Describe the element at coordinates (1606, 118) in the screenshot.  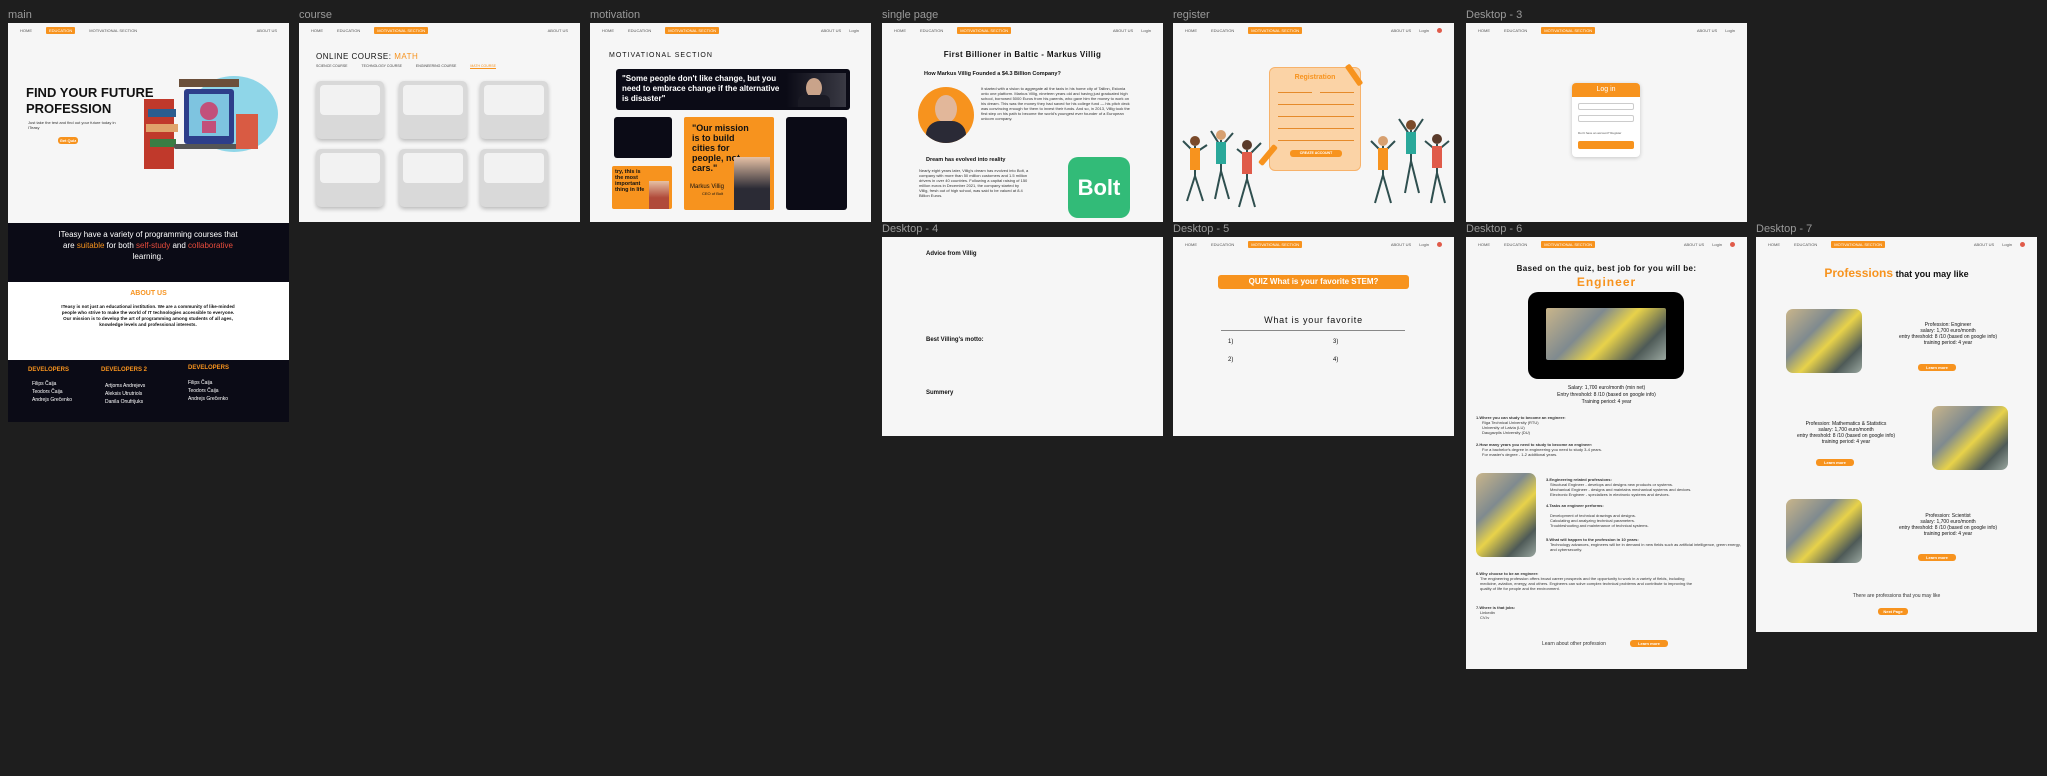
I see `password-input` at that location.